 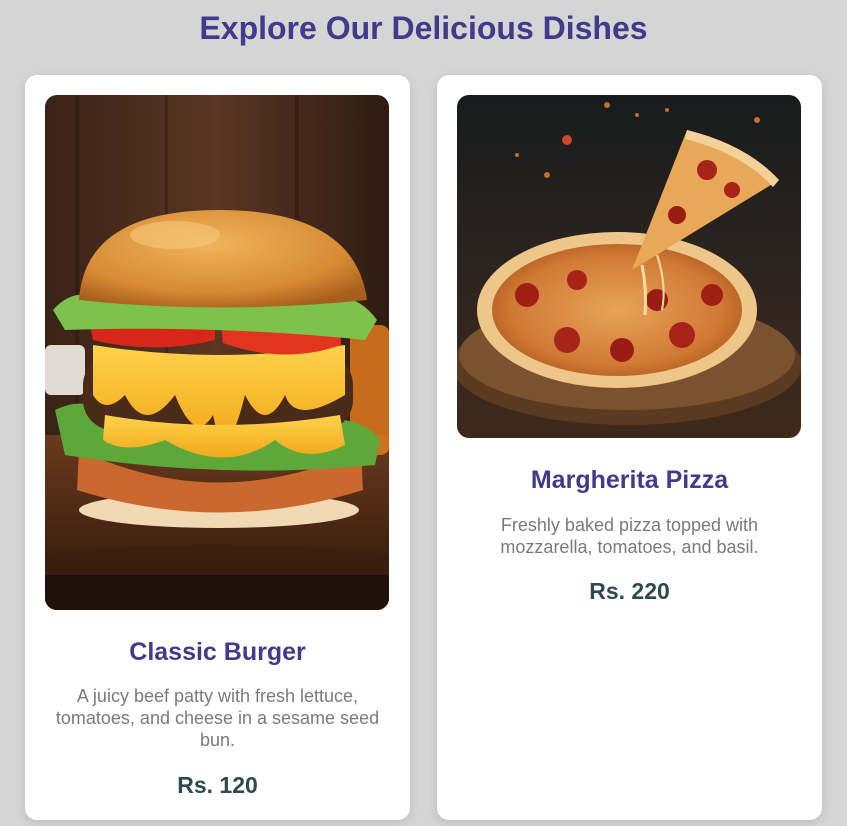 What do you see at coordinates (629, 480) in the screenshot?
I see `dish-name: Margherita Pizza` at bounding box center [629, 480].